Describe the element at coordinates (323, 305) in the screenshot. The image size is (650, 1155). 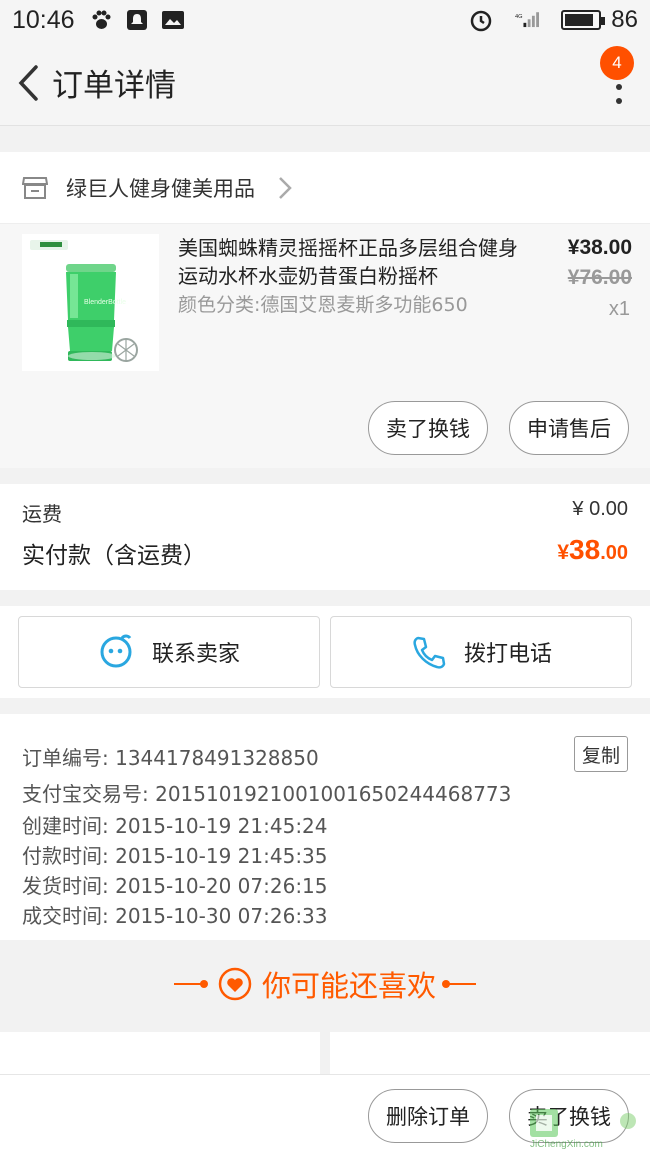
I see `product-sku: 颜色分类:德国艾恩麦斯多功能650` at that location.